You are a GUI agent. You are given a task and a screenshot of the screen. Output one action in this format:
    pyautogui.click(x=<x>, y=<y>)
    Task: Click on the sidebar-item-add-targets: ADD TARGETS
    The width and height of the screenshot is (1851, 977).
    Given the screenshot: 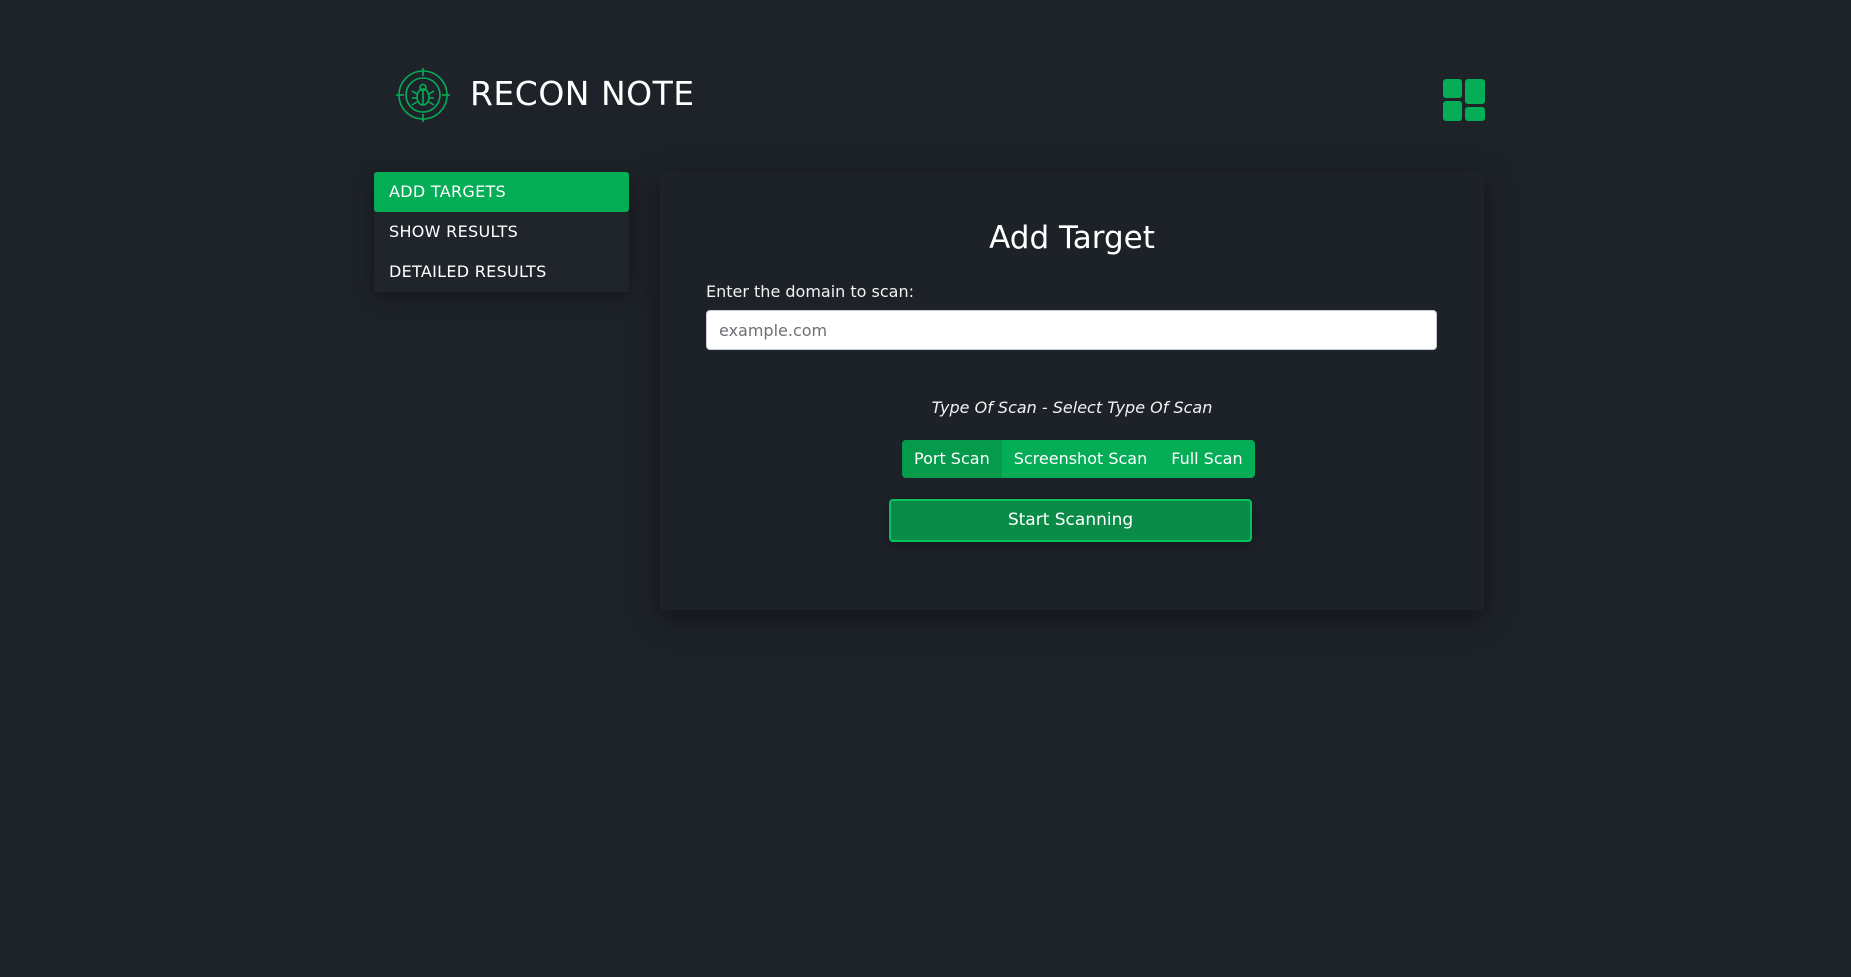 What is the action you would take?
    pyautogui.click(x=501, y=192)
    